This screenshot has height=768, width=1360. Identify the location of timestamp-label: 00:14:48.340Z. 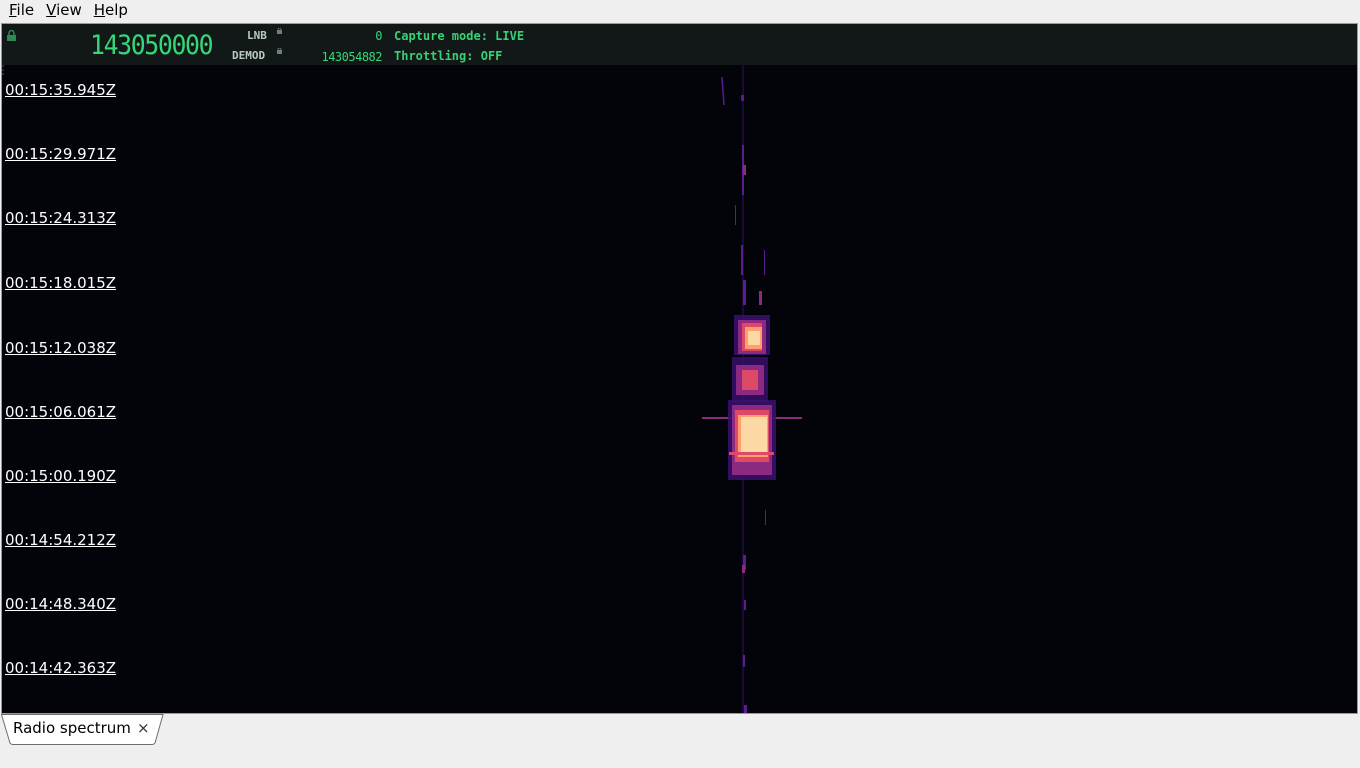
(60, 604).